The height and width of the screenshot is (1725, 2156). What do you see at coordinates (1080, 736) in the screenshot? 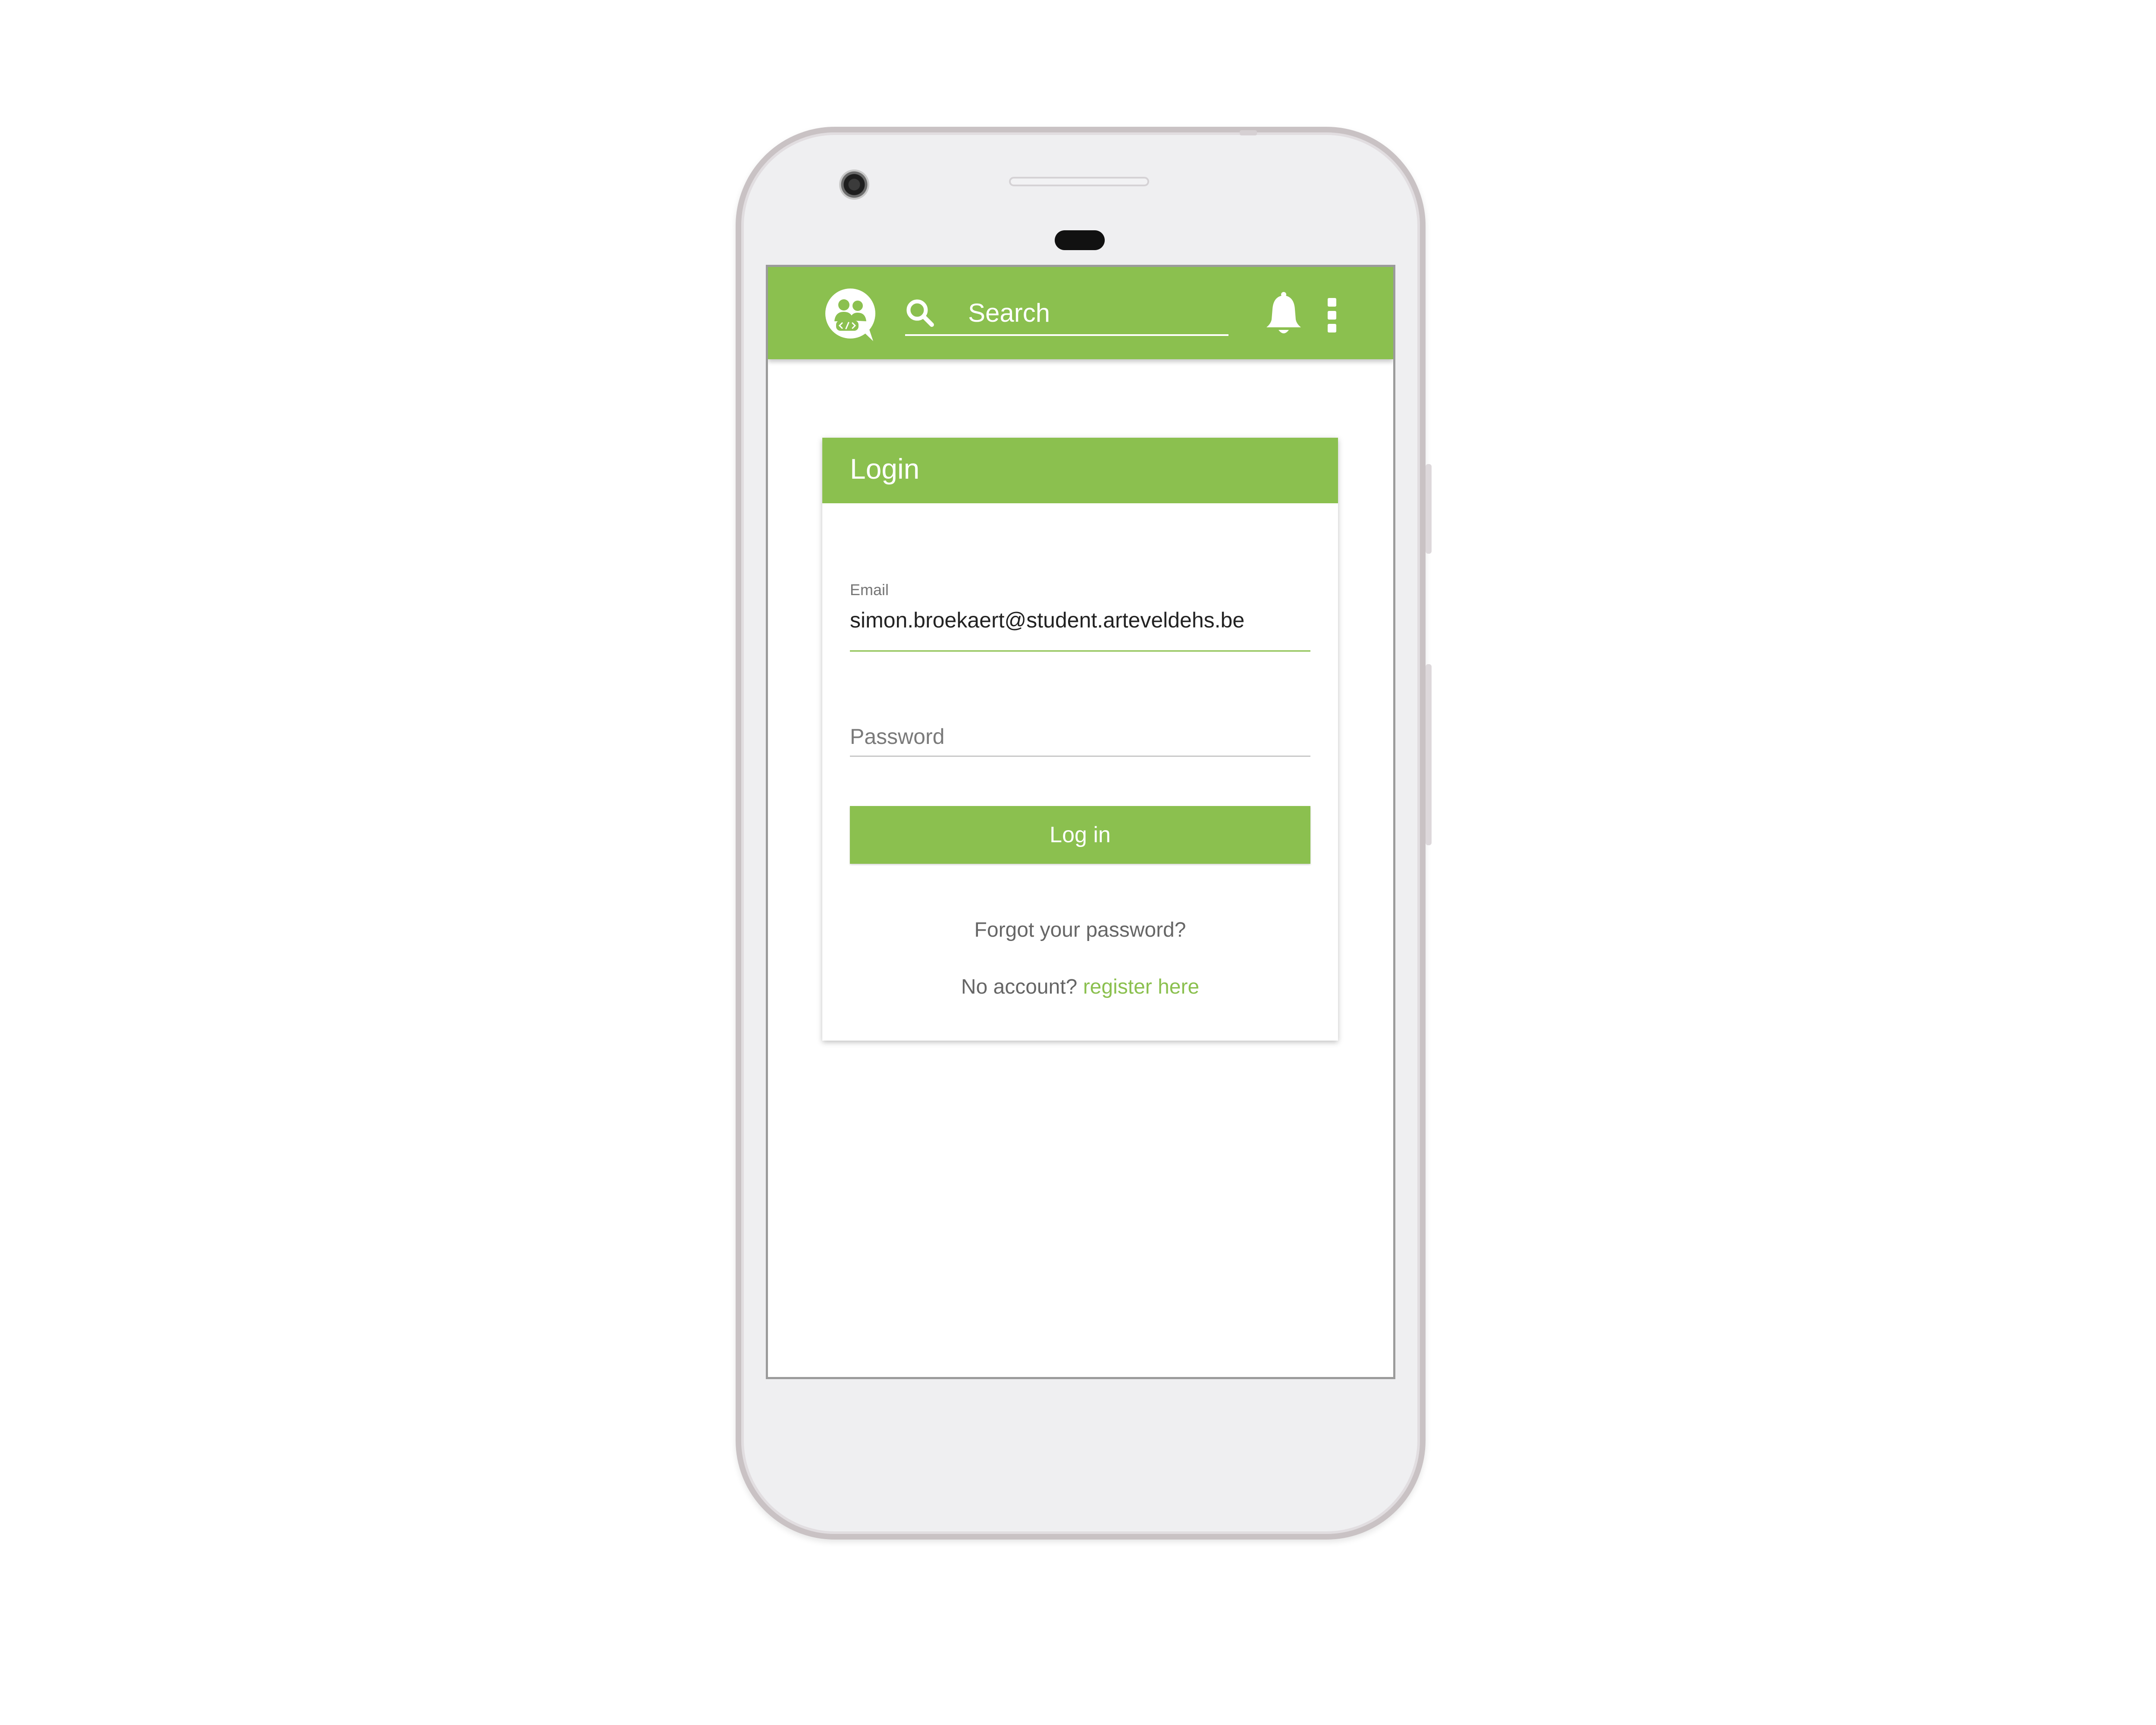
I see `password-input` at bounding box center [1080, 736].